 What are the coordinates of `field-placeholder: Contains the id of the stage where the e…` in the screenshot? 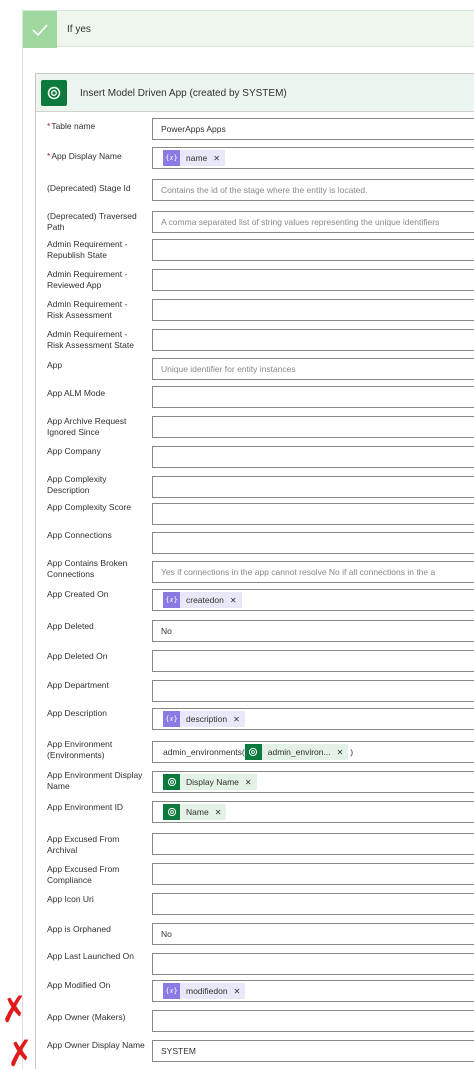 It's located at (264, 190).